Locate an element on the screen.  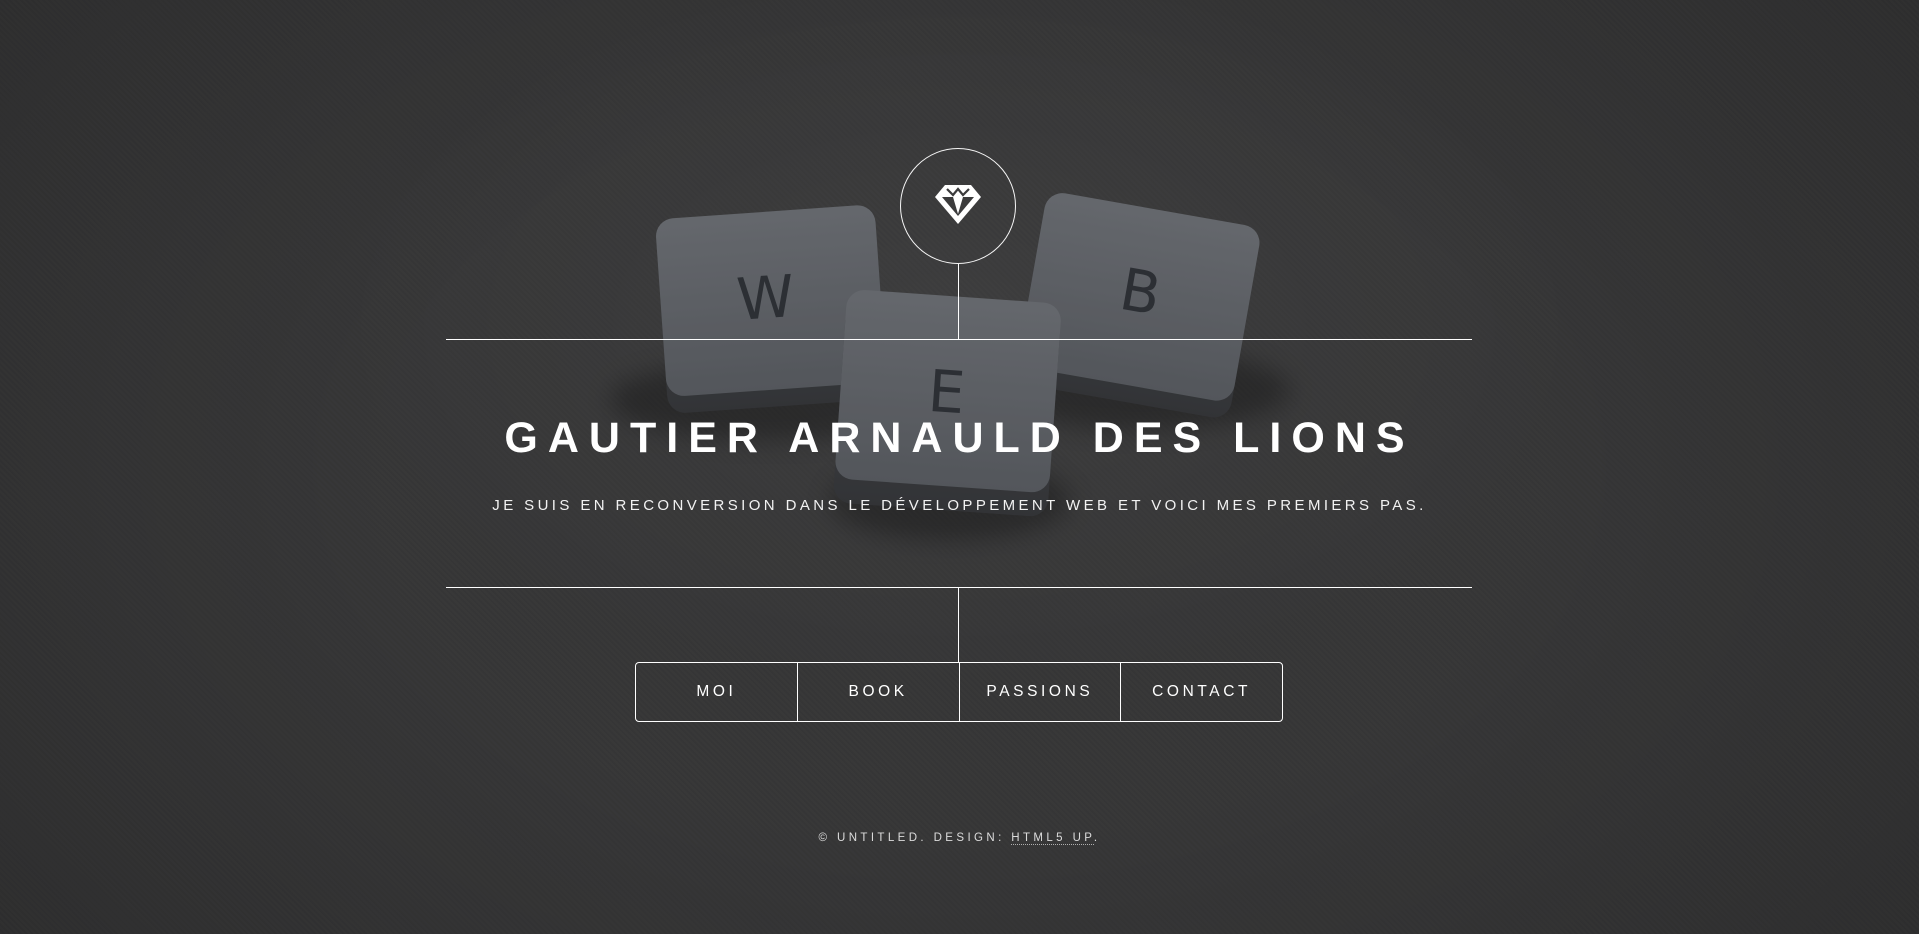
logo is located at coordinates (958, 206).